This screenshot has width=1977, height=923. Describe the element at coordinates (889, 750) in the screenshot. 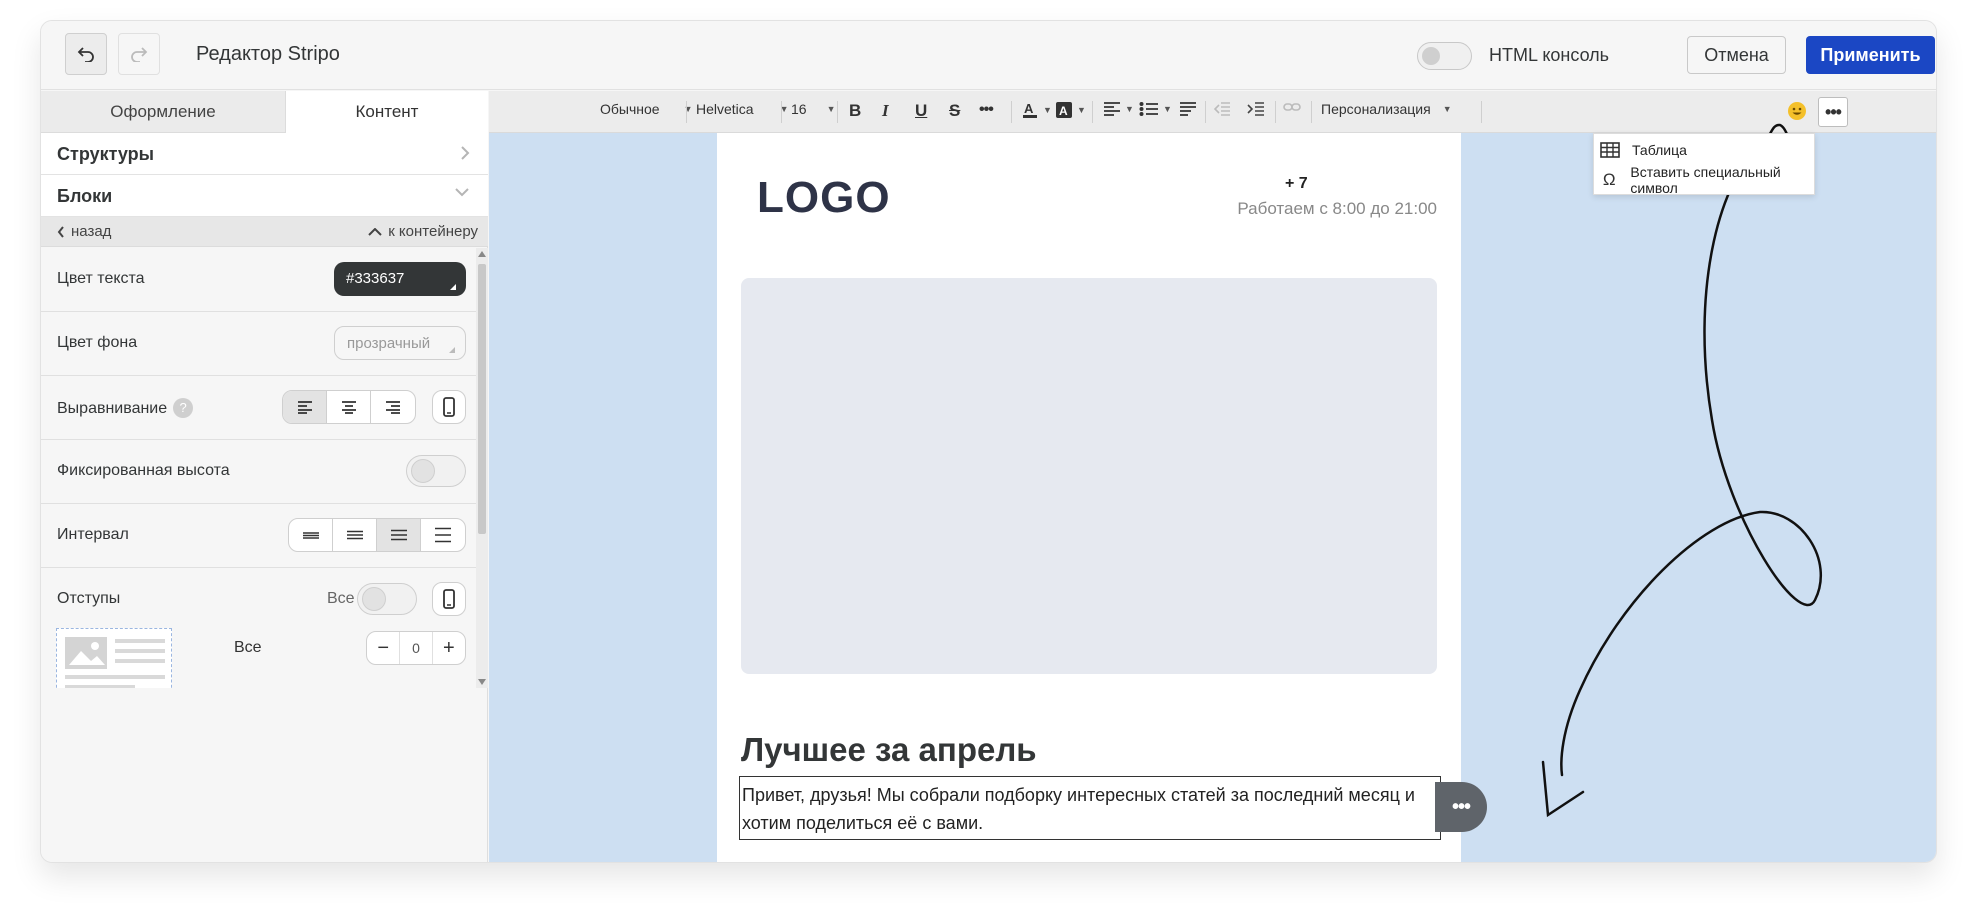

I see `email-heading: Лучшее за апрель` at that location.